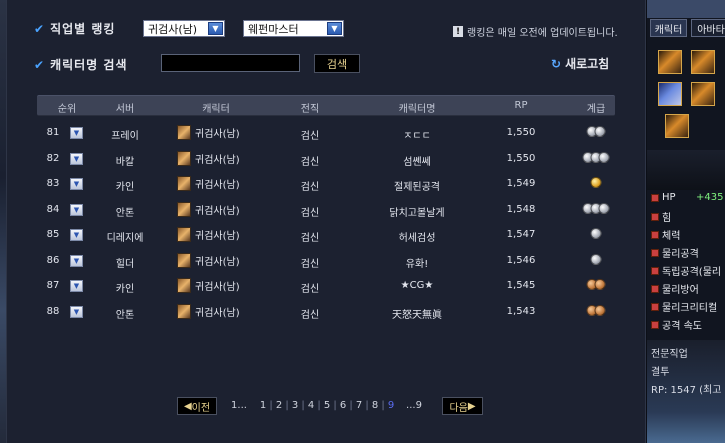  What do you see at coordinates (263, 405) in the screenshot?
I see `page-1: 1` at bounding box center [263, 405].